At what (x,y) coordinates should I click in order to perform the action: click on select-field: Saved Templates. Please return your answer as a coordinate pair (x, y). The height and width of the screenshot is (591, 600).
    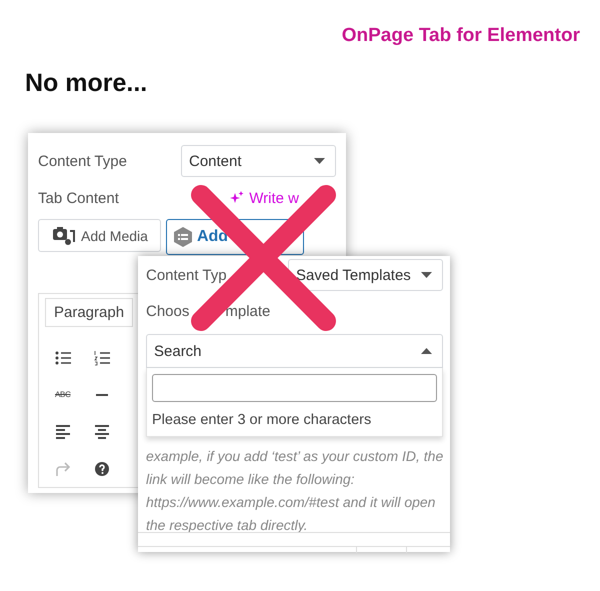
    Looking at the image, I should click on (365, 275).